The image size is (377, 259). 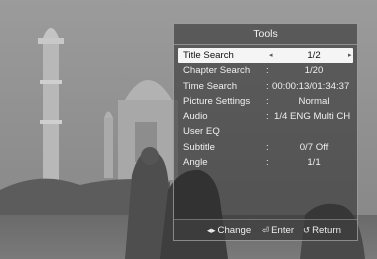 I want to click on menu-item-label: User EQ, so click(x=201, y=132).